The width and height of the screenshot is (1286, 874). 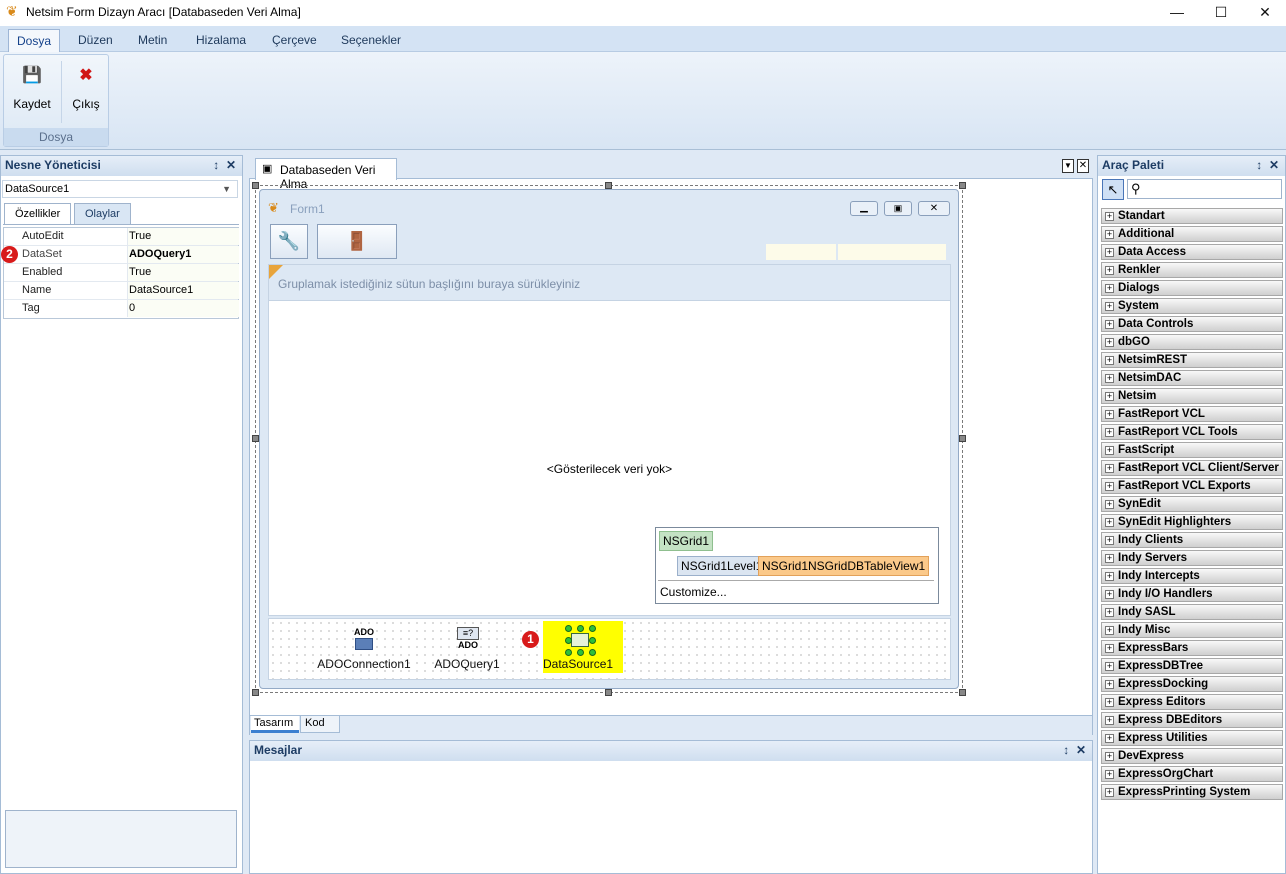 What do you see at coordinates (1177, 13) in the screenshot?
I see `minimize-button: —` at bounding box center [1177, 13].